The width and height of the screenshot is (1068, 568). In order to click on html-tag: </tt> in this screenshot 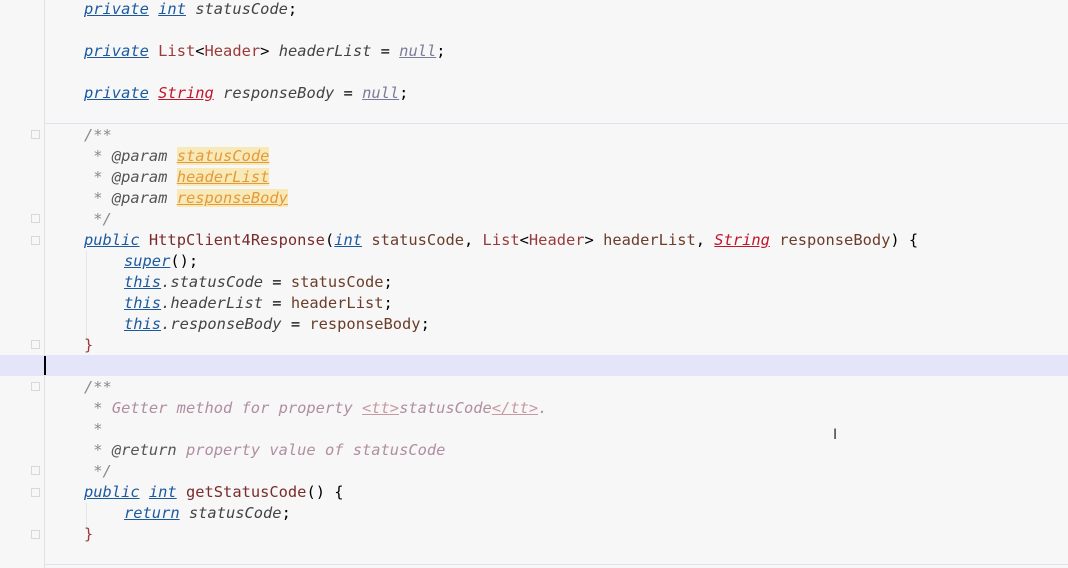, I will do `click(515, 408)`.